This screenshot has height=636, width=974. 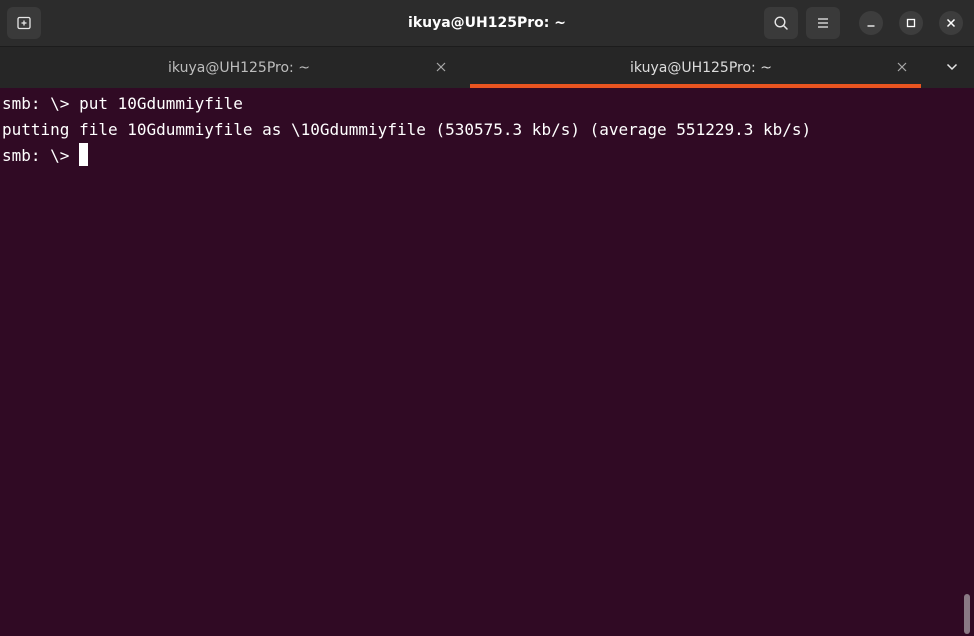 I want to click on close-button, so click(x=951, y=23).